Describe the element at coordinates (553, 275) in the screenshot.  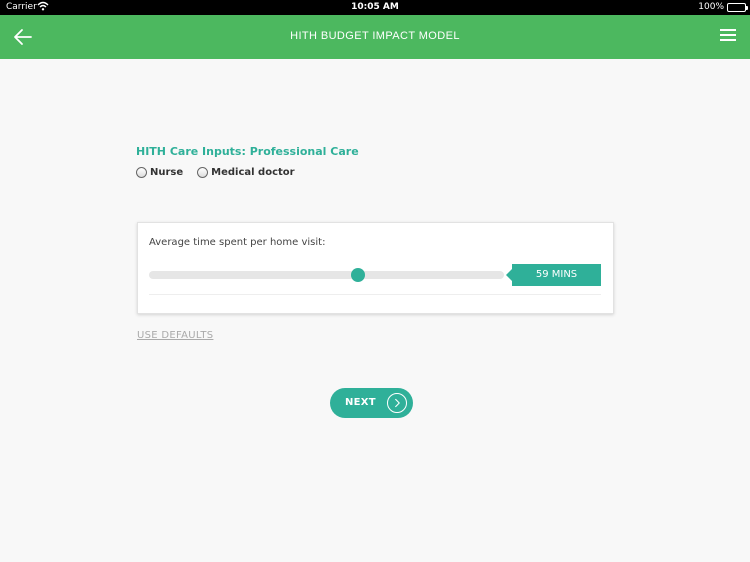
I see `slider-value-badge: 59 MINS` at that location.